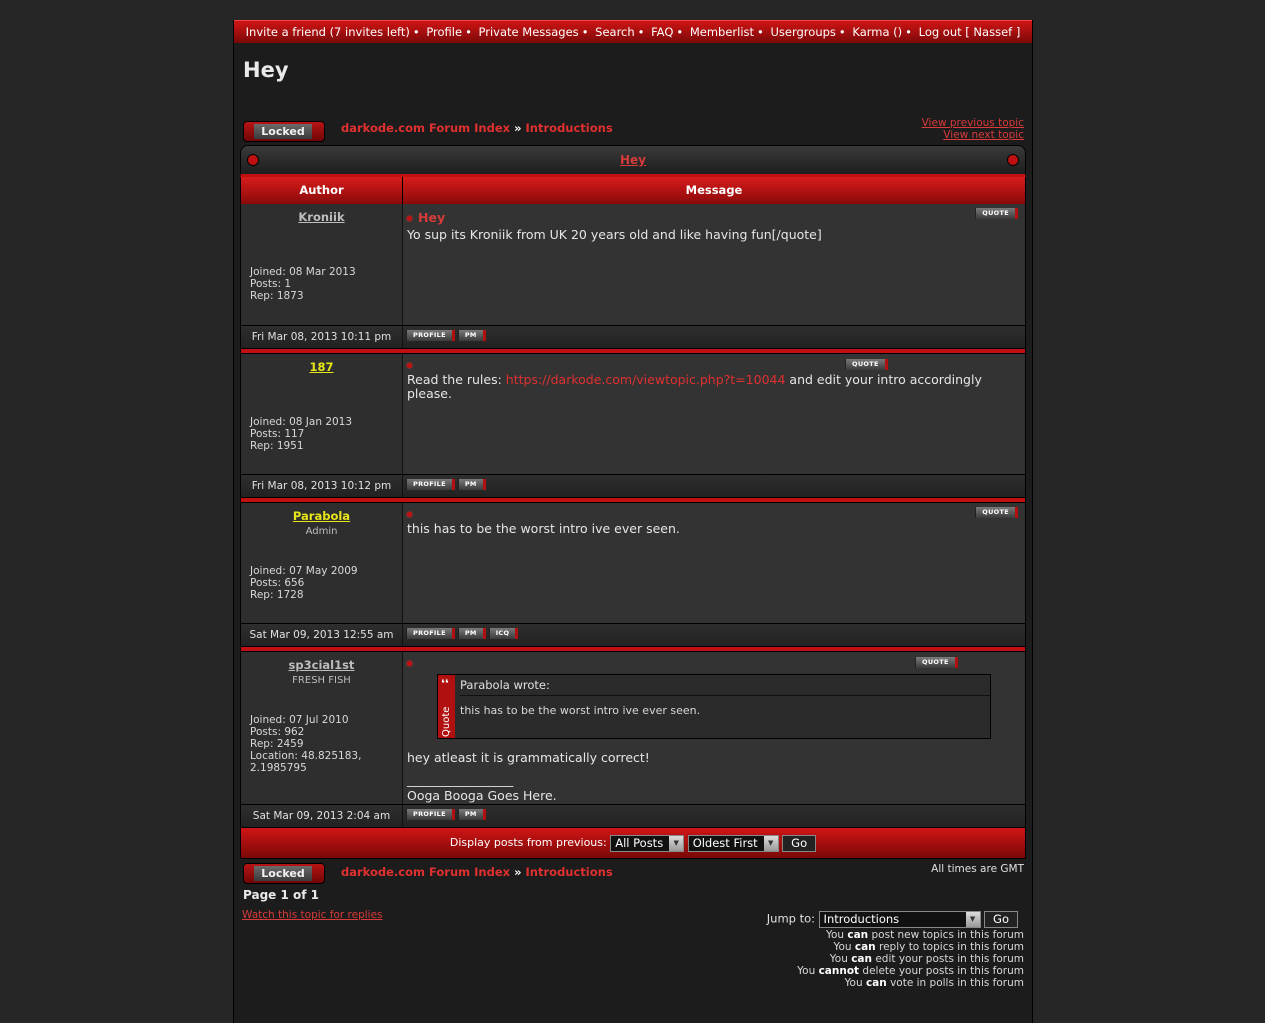 Image resolution: width=1265 pixels, height=1023 pixels. Describe the element at coordinates (444, 32) in the screenshot. I see `profile-link: Profile` at that location.